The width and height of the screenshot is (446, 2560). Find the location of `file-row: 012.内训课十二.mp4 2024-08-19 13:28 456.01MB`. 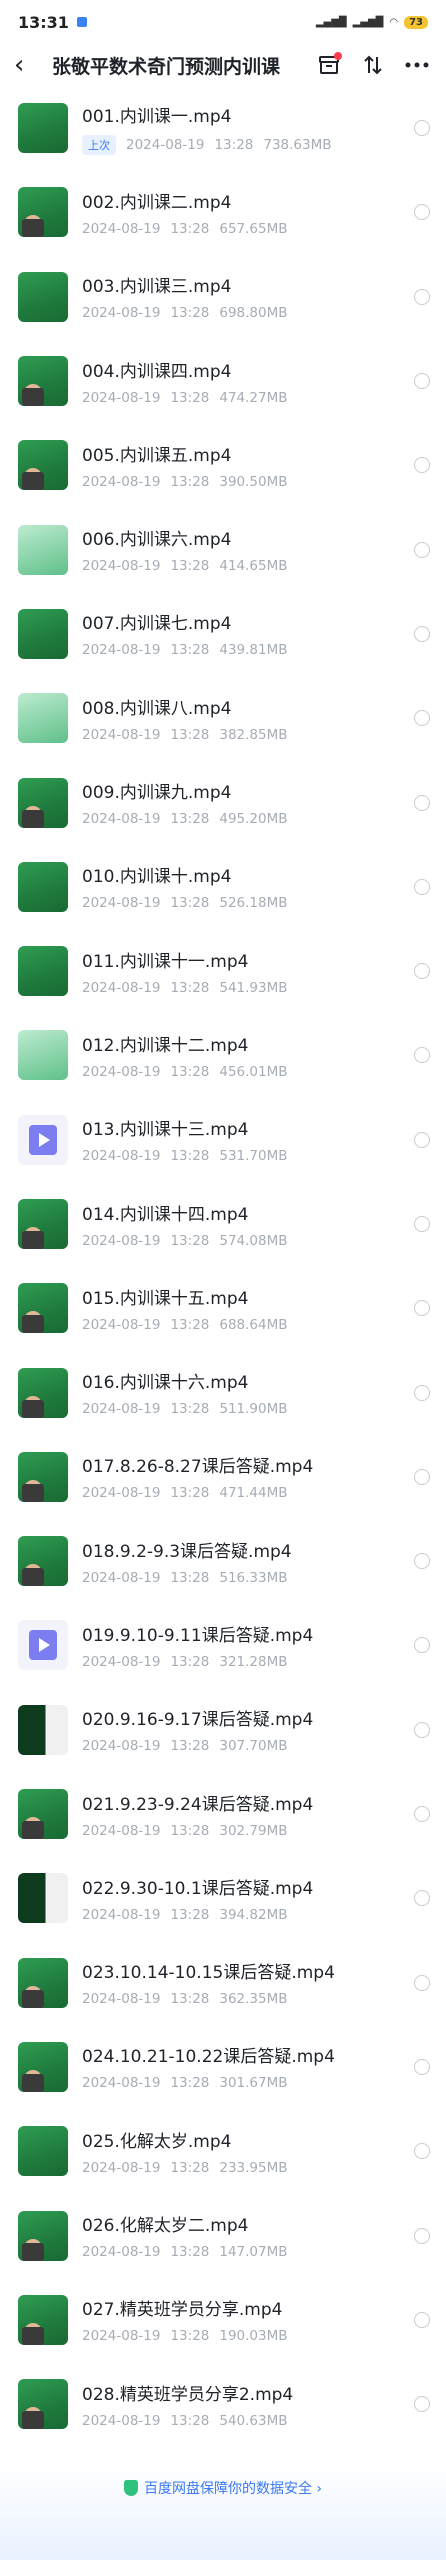

file-row: 012.内训课十二.mp4 2024-08-19 13:28 456.01MB is located at coordinates (223, 1055).